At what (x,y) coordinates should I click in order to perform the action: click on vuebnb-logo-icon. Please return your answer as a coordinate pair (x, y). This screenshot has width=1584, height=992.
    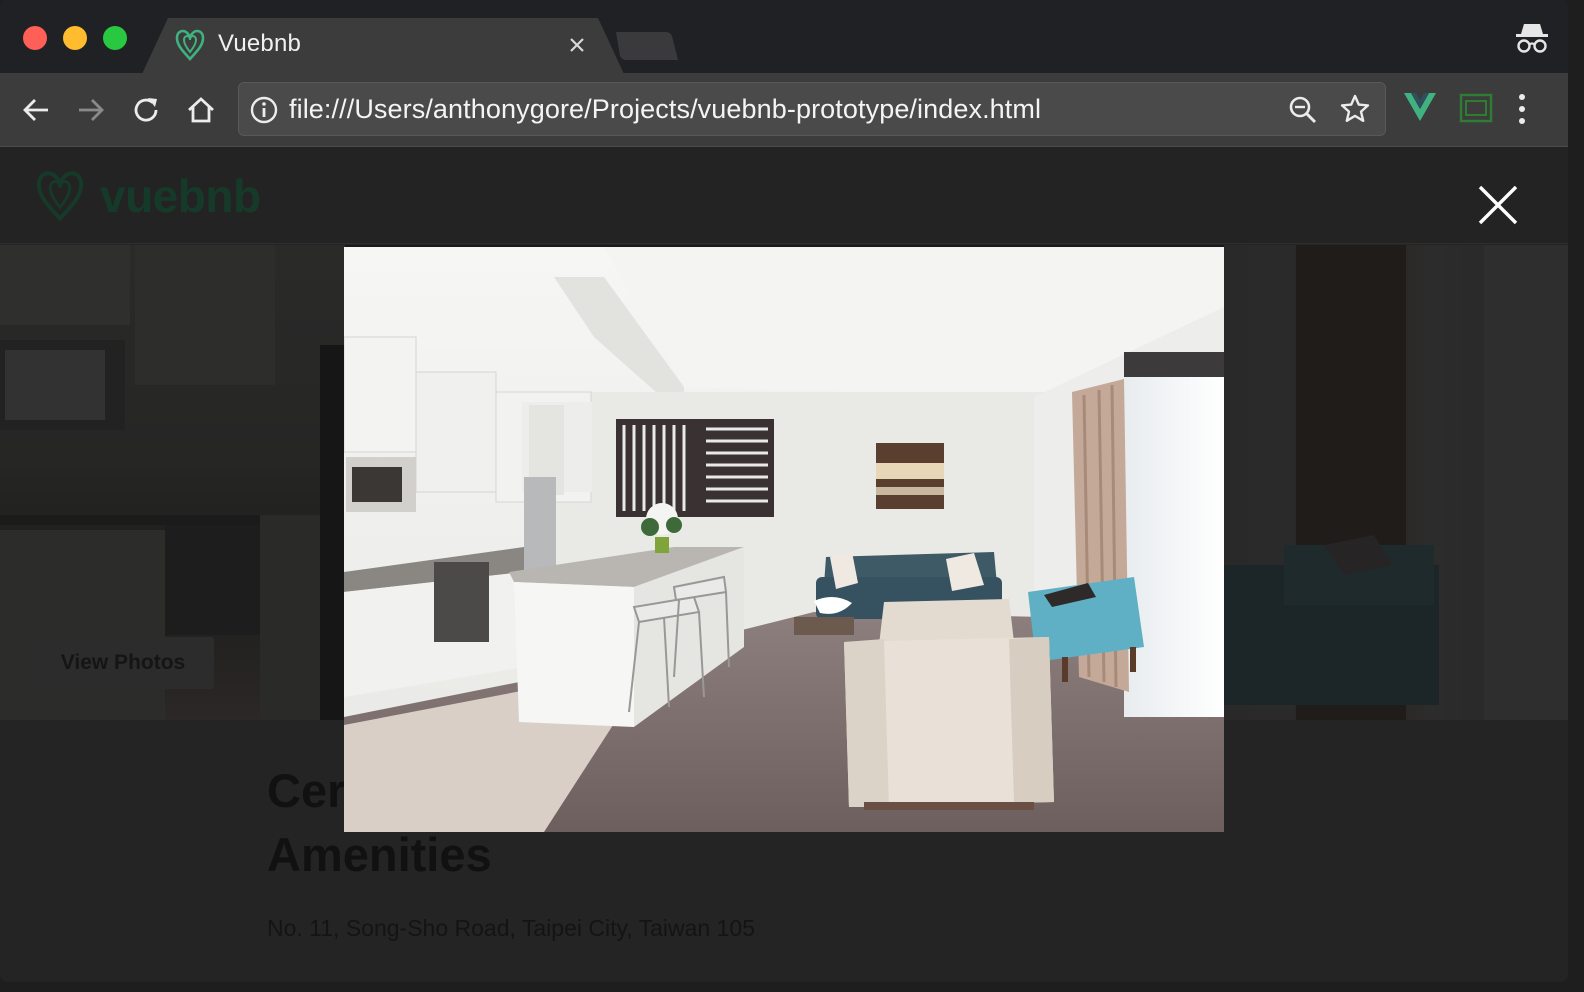
    Looking at the image, I should click on (60, 198).